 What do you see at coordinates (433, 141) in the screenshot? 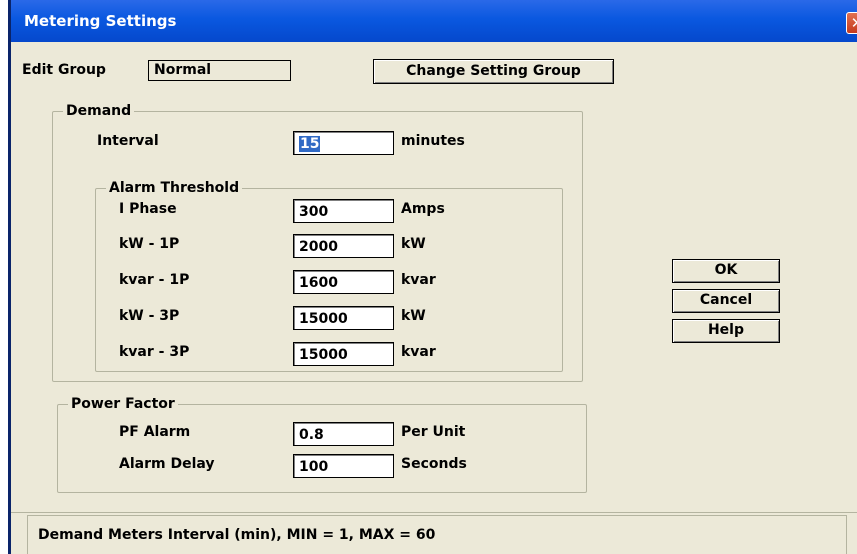
I see `interval-unit: minutes` at bounding box center [433, 141].